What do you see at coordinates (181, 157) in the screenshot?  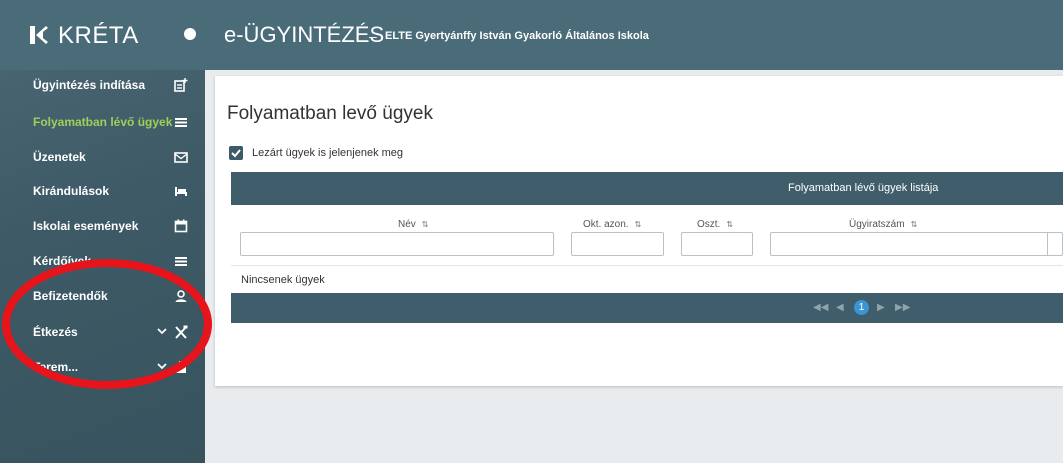 I see `mail-icon` at bounding box center [181, 157].